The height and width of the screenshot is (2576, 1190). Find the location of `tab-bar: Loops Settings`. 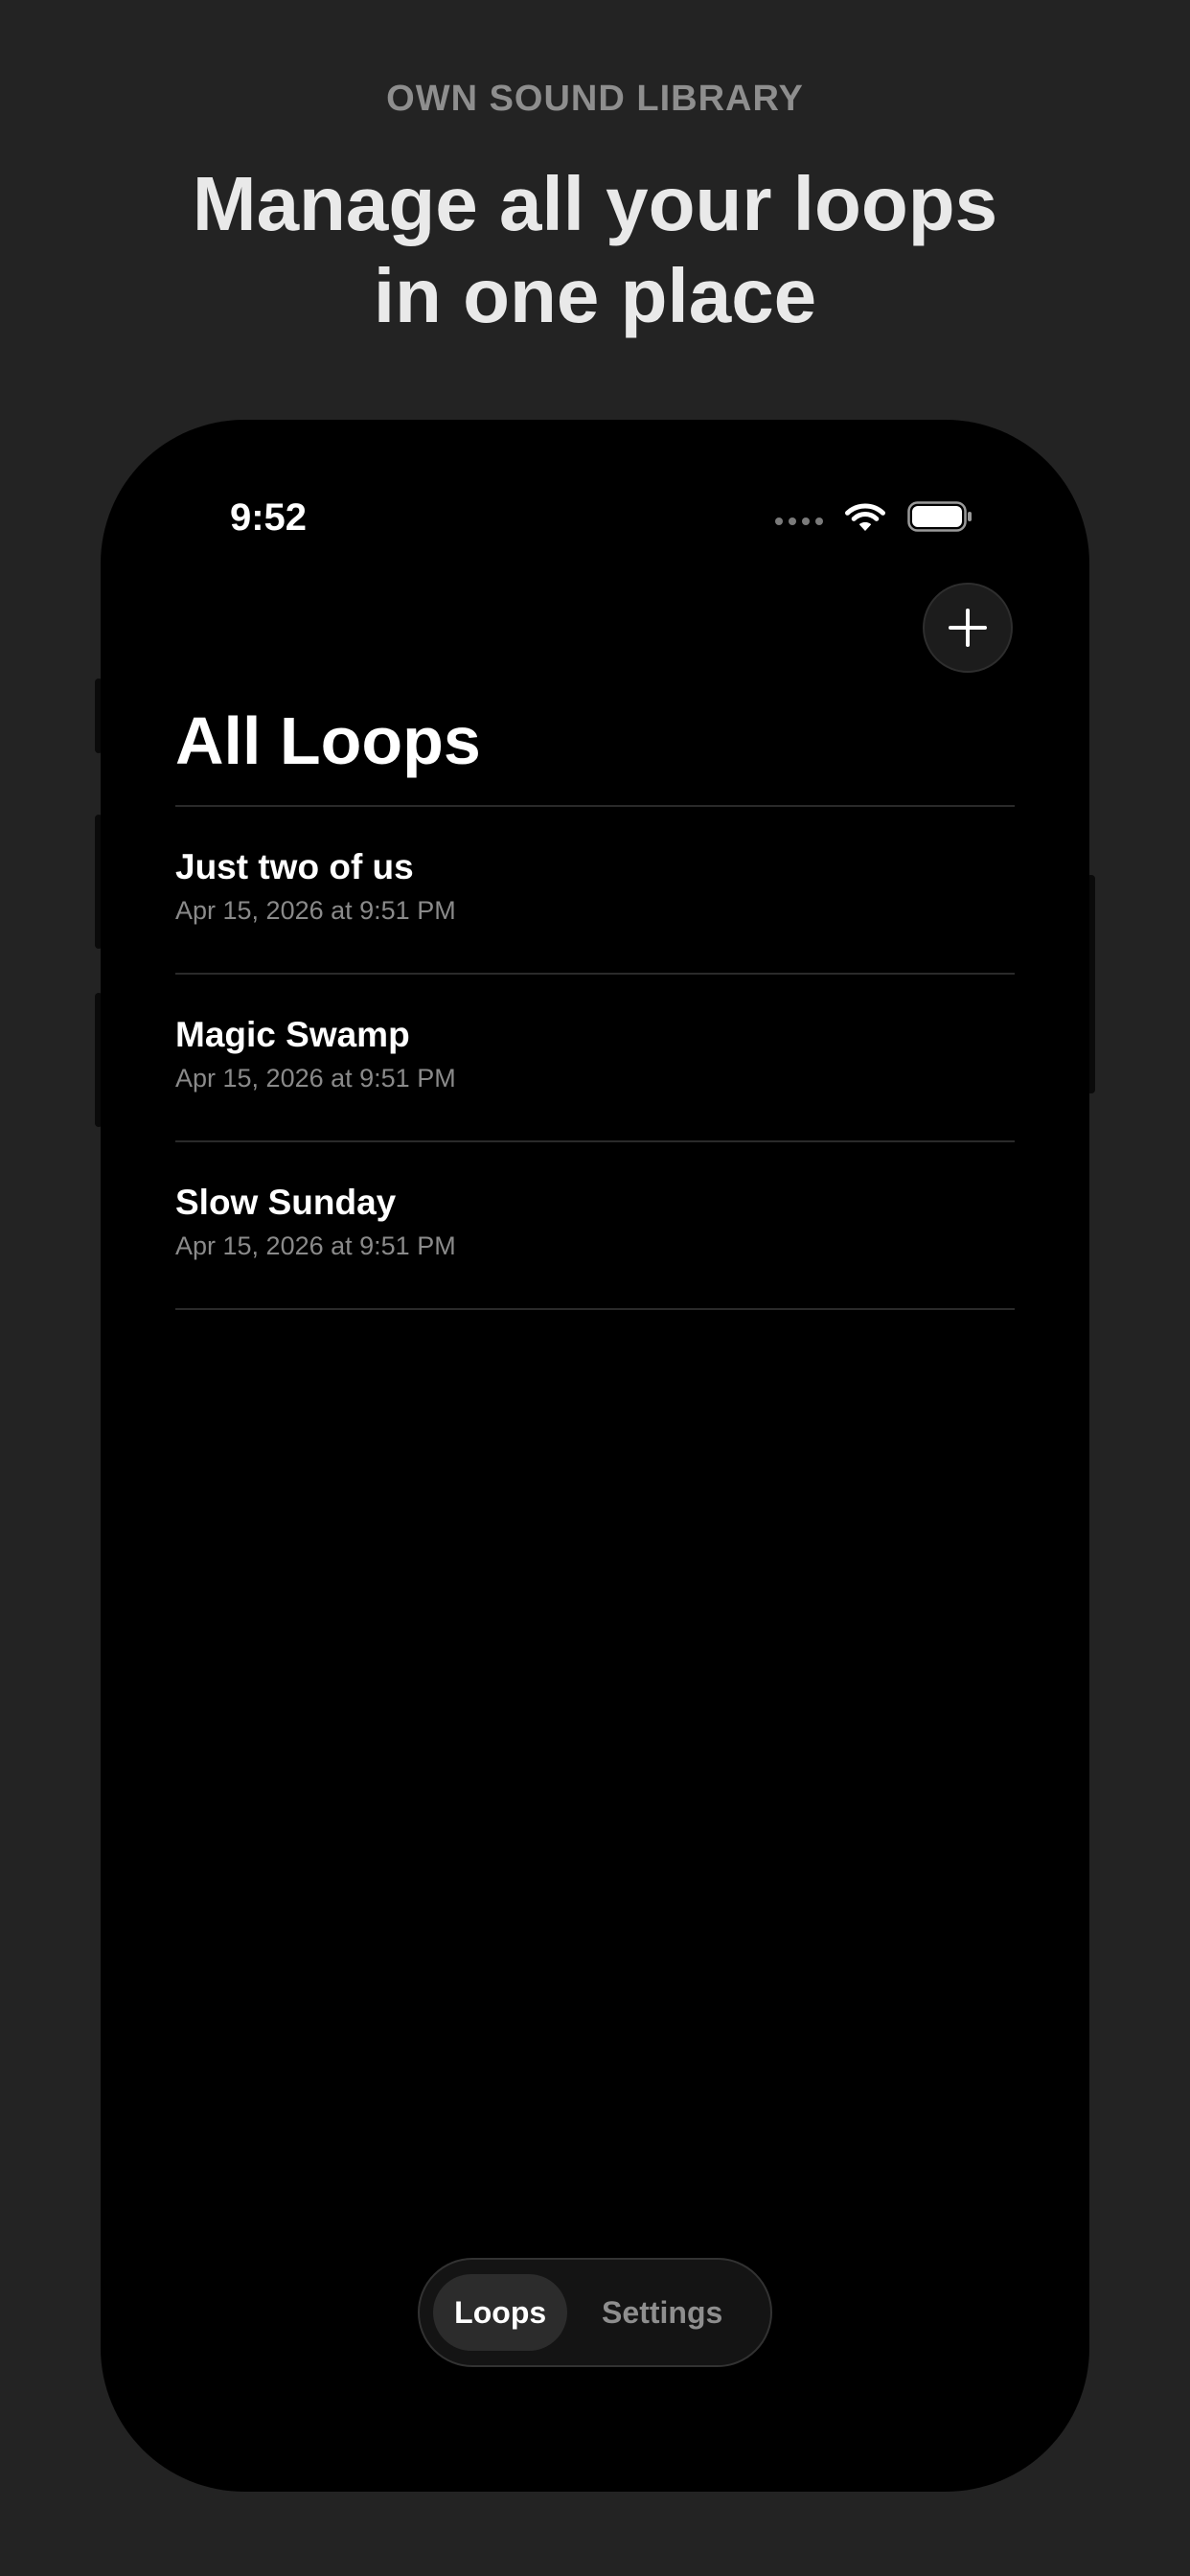

tab-bar: Loops Settings is located at coordinates (595, 2312).